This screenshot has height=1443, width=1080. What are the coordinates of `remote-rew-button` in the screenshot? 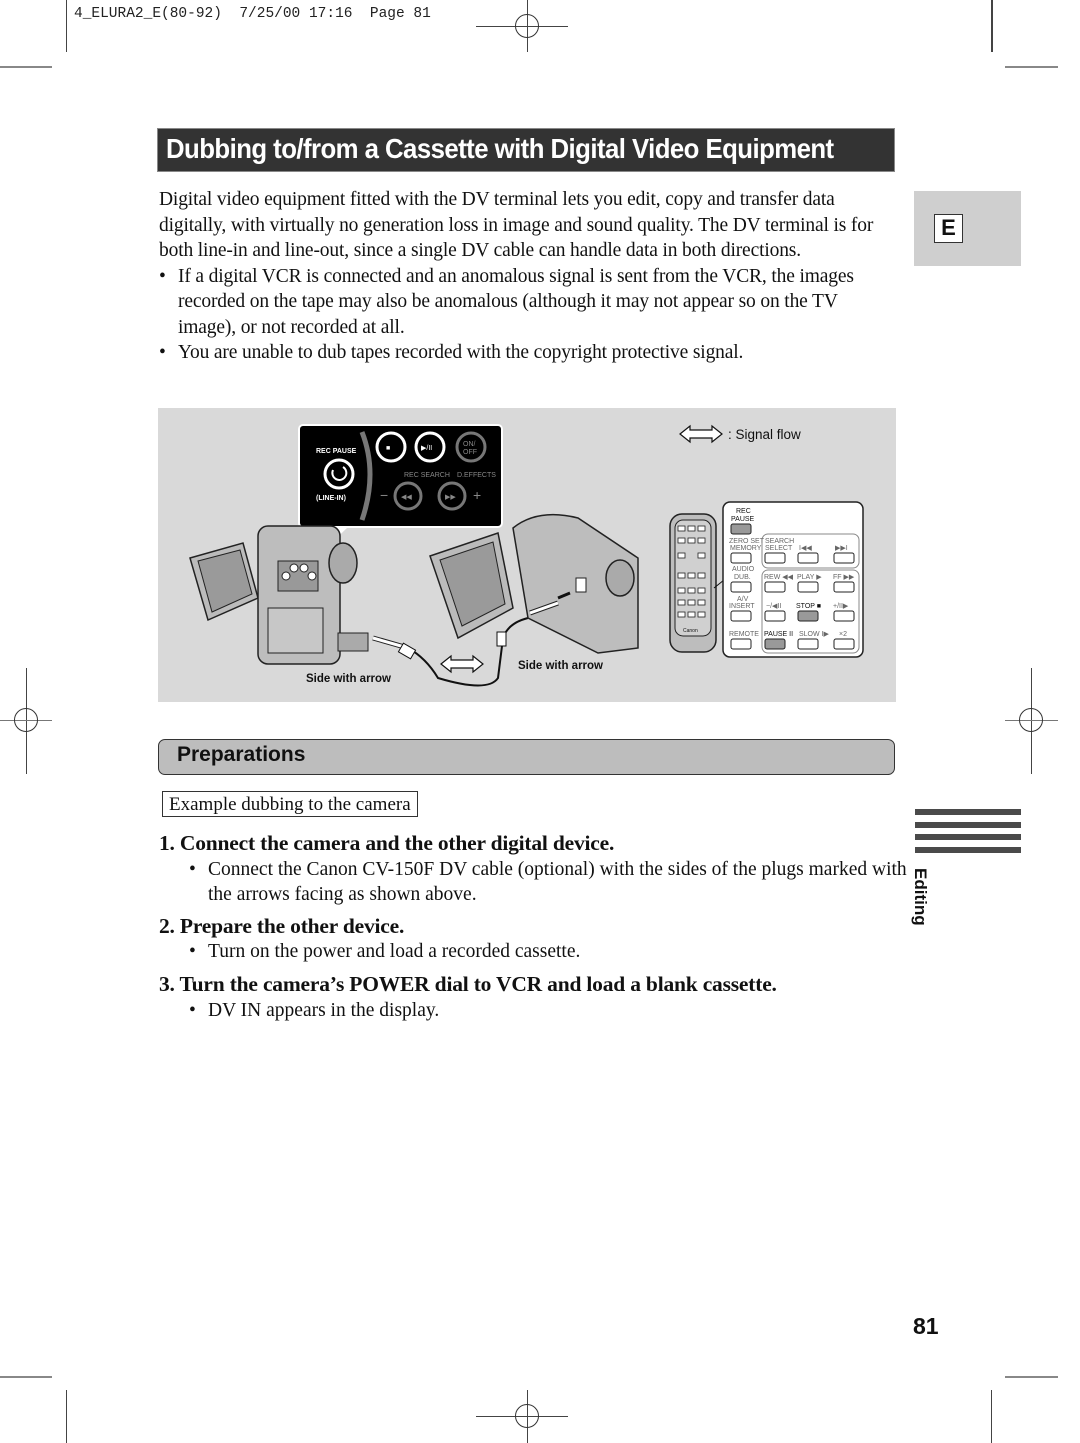 It's located at (775, 587).